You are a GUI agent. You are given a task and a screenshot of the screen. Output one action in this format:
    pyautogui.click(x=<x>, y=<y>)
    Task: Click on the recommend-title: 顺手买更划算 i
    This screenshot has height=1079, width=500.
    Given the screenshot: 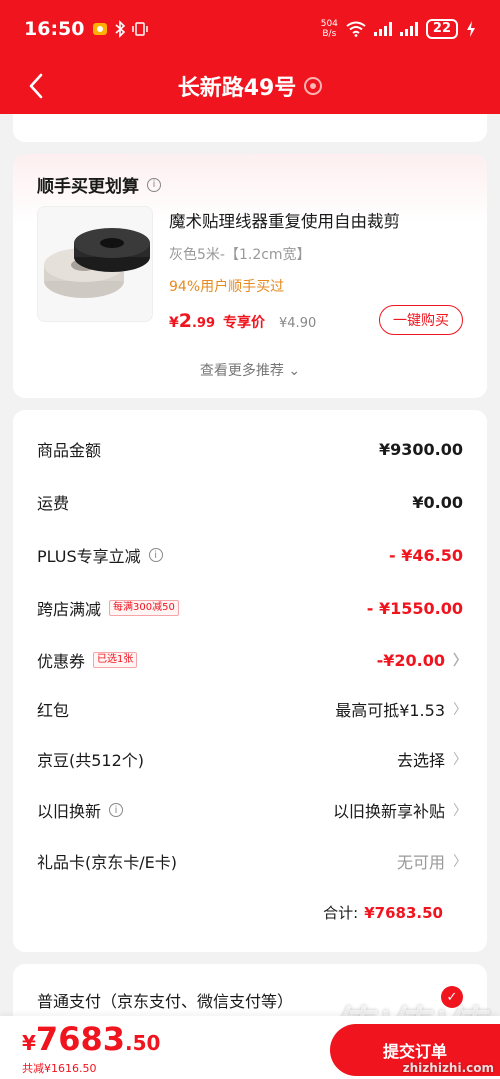 What is the action you would take?
    pyautogui.click(x=99, y=184)
    